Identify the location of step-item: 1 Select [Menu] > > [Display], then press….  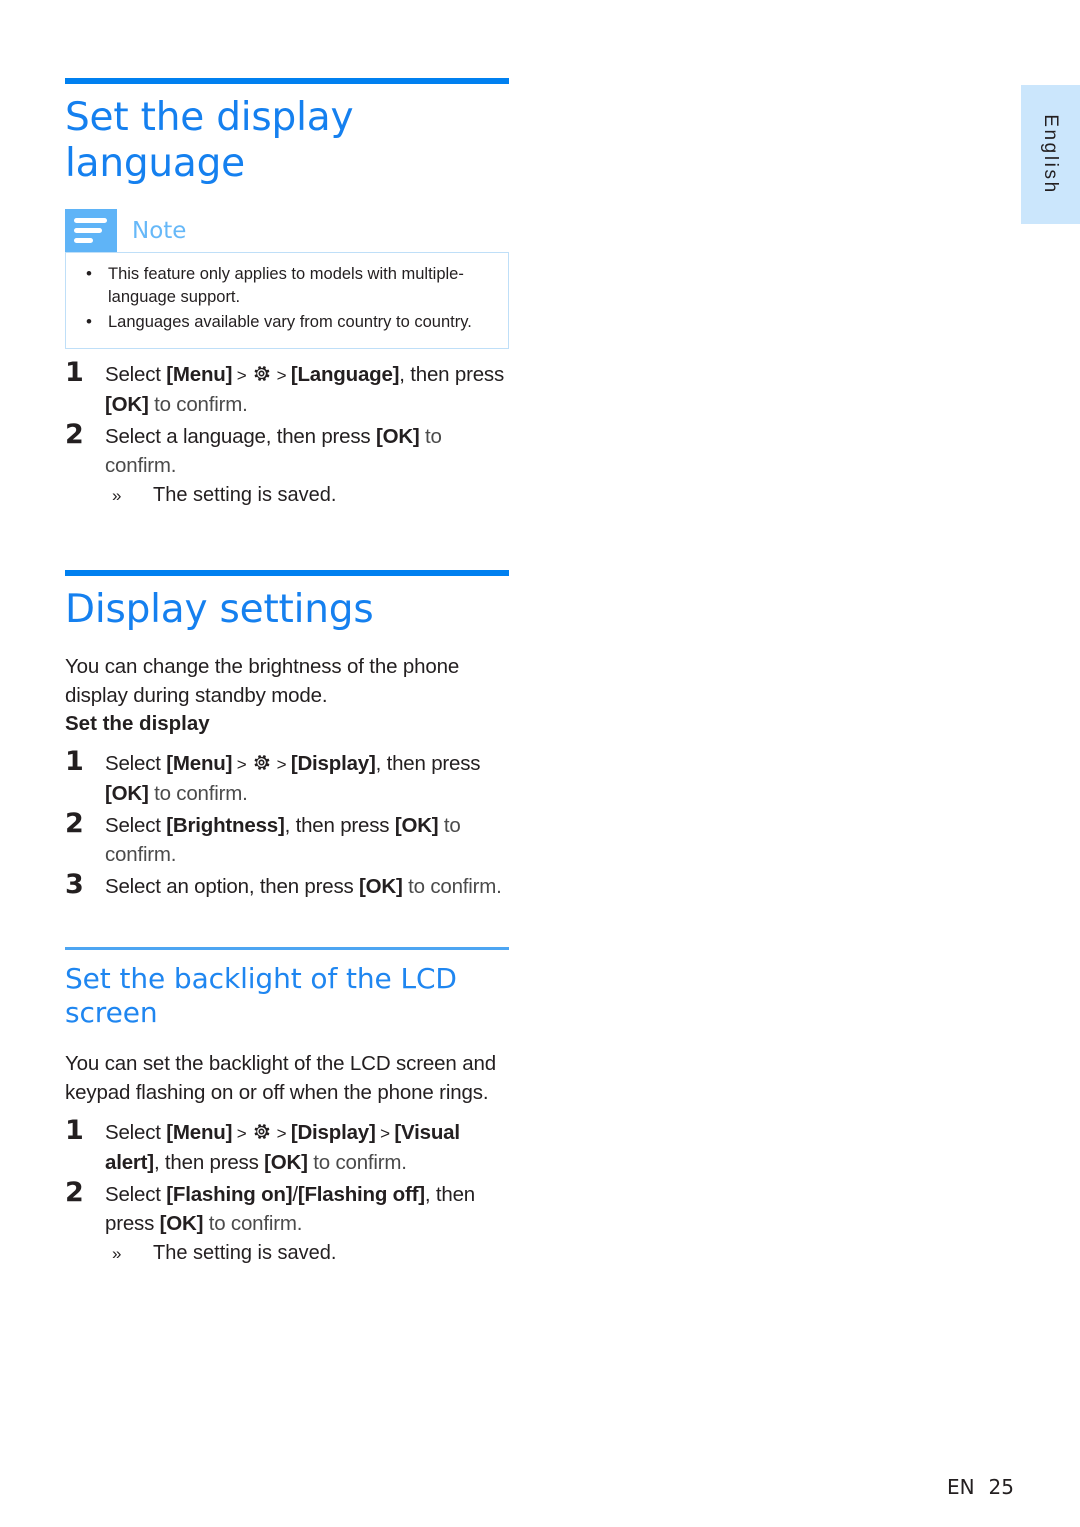
(287, 777).